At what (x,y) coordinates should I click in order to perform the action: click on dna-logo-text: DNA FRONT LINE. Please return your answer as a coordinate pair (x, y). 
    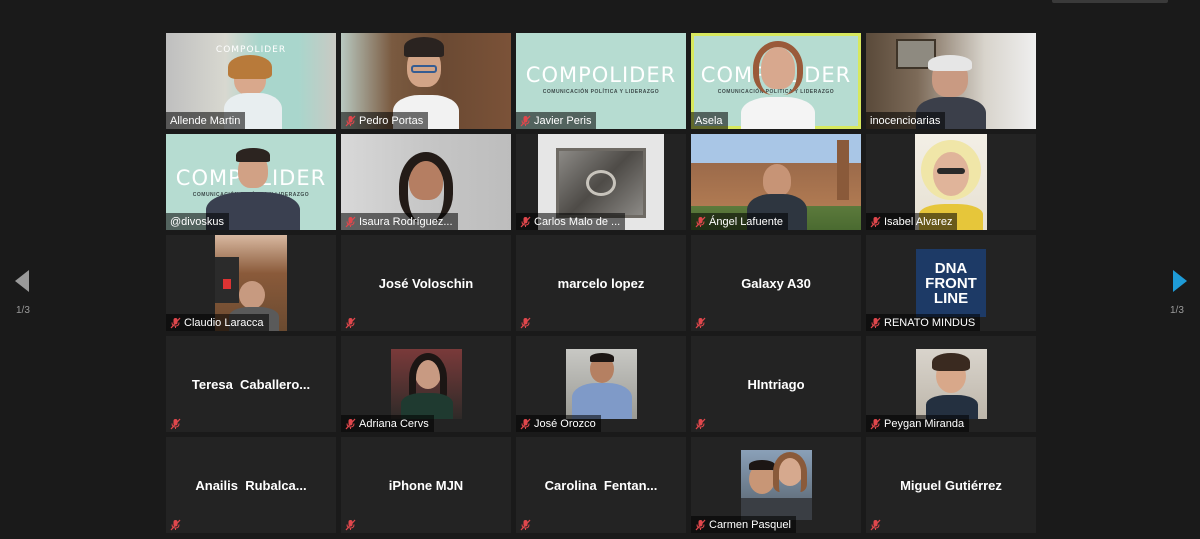
    Looking at the image, I should click on (951, 283).